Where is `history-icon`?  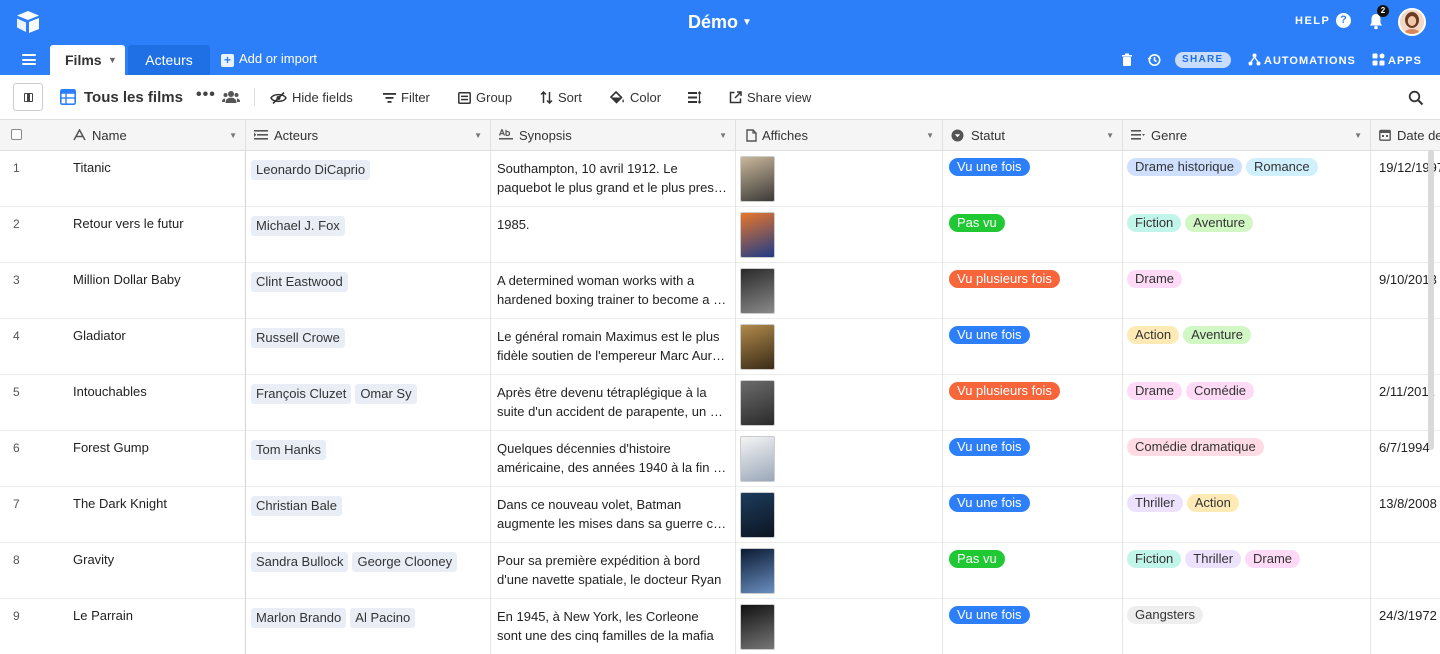
history-icon is located at coordinates (1154, 60).